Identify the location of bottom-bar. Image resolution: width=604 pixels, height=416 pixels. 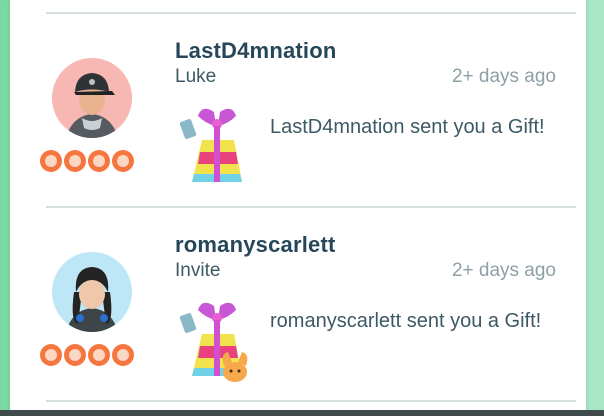
(302, 413).